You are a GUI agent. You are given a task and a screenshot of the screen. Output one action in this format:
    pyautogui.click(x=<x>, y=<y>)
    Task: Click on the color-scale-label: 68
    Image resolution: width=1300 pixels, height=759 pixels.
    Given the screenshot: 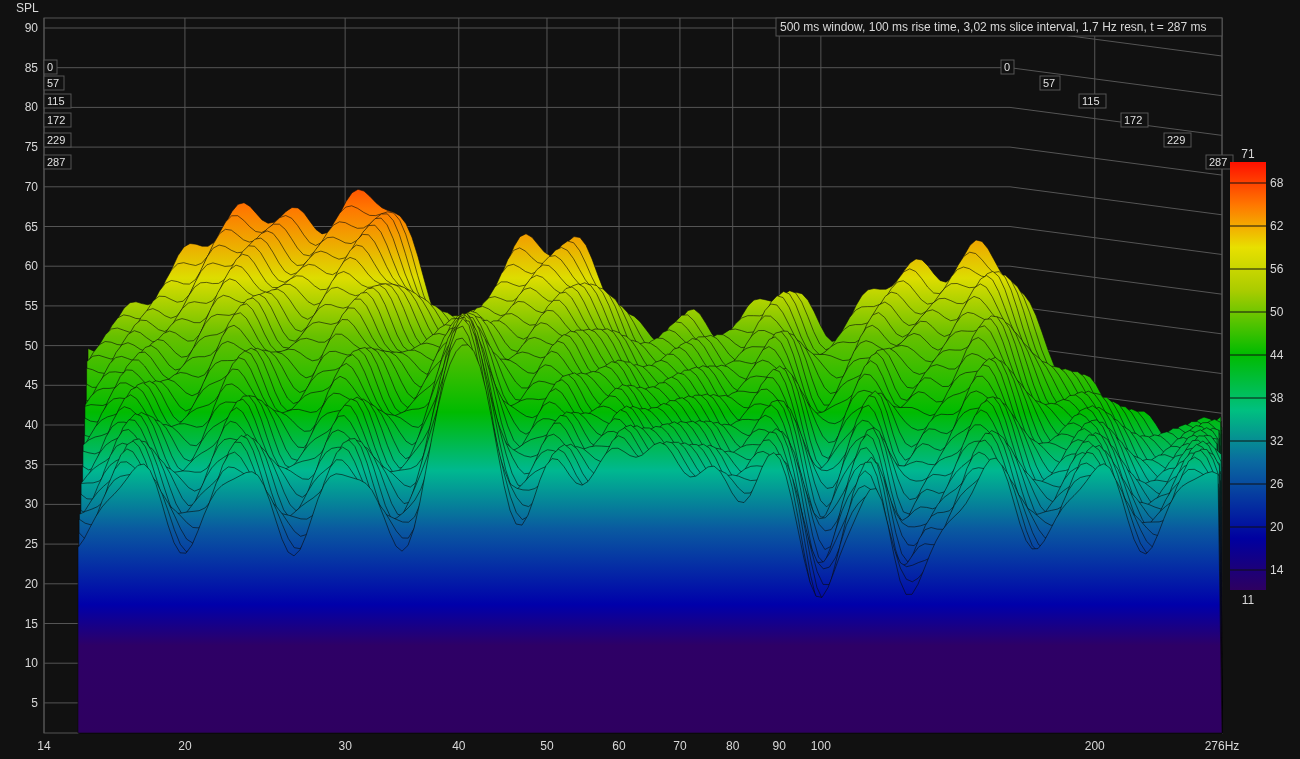 What is the action you would take?
    pyautogui.click(x=1277, y=183)
    